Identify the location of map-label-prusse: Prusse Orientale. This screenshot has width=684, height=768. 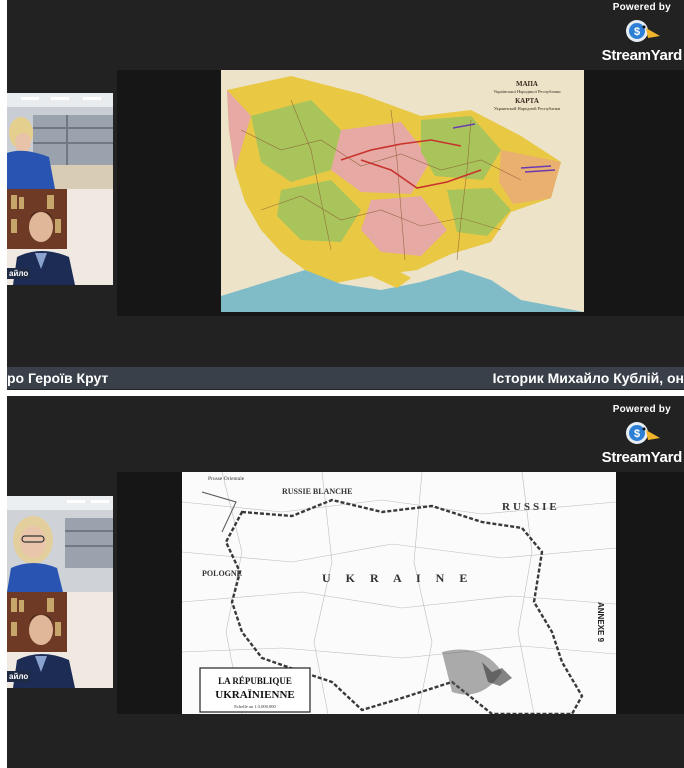
(226, 479).